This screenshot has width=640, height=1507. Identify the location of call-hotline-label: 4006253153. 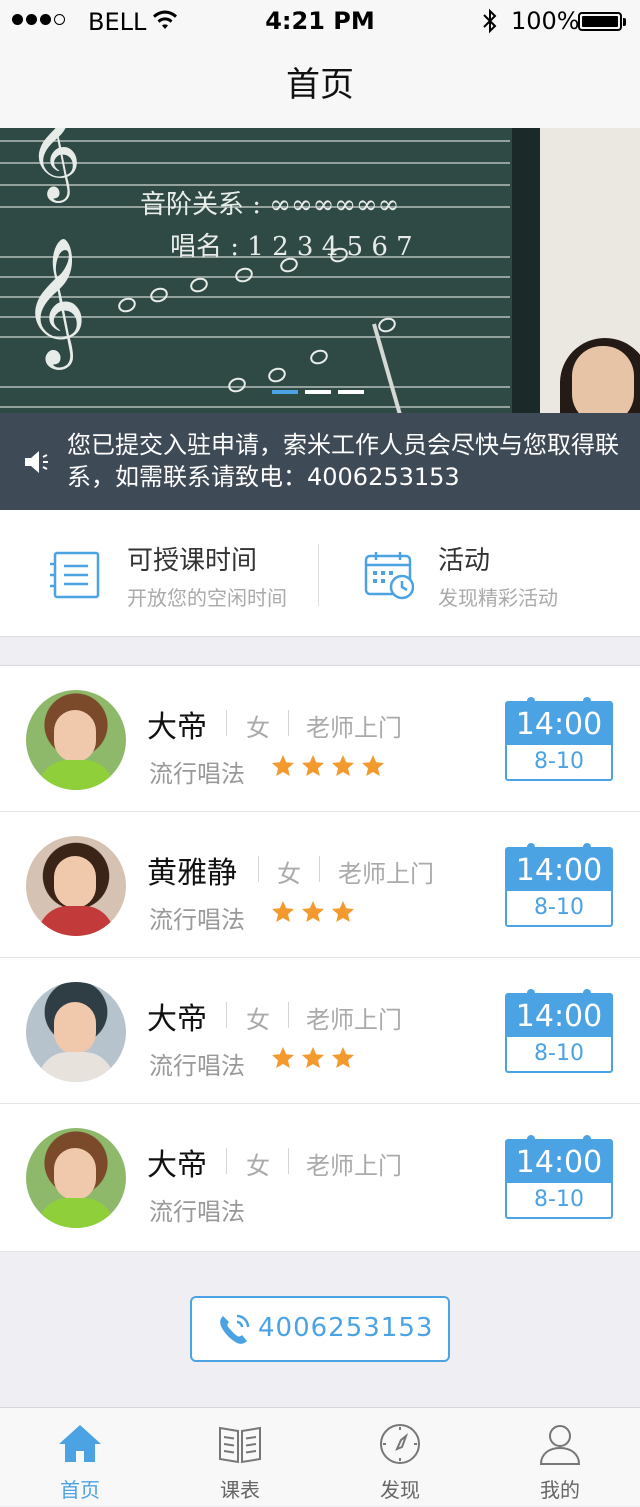
(346, 1328).